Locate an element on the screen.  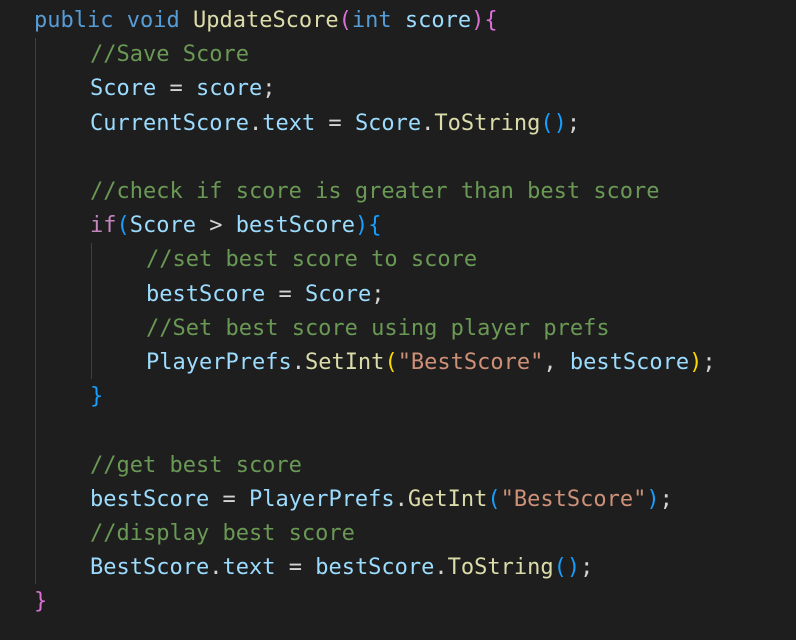
code-token: void is located at coordinates (153, 20).